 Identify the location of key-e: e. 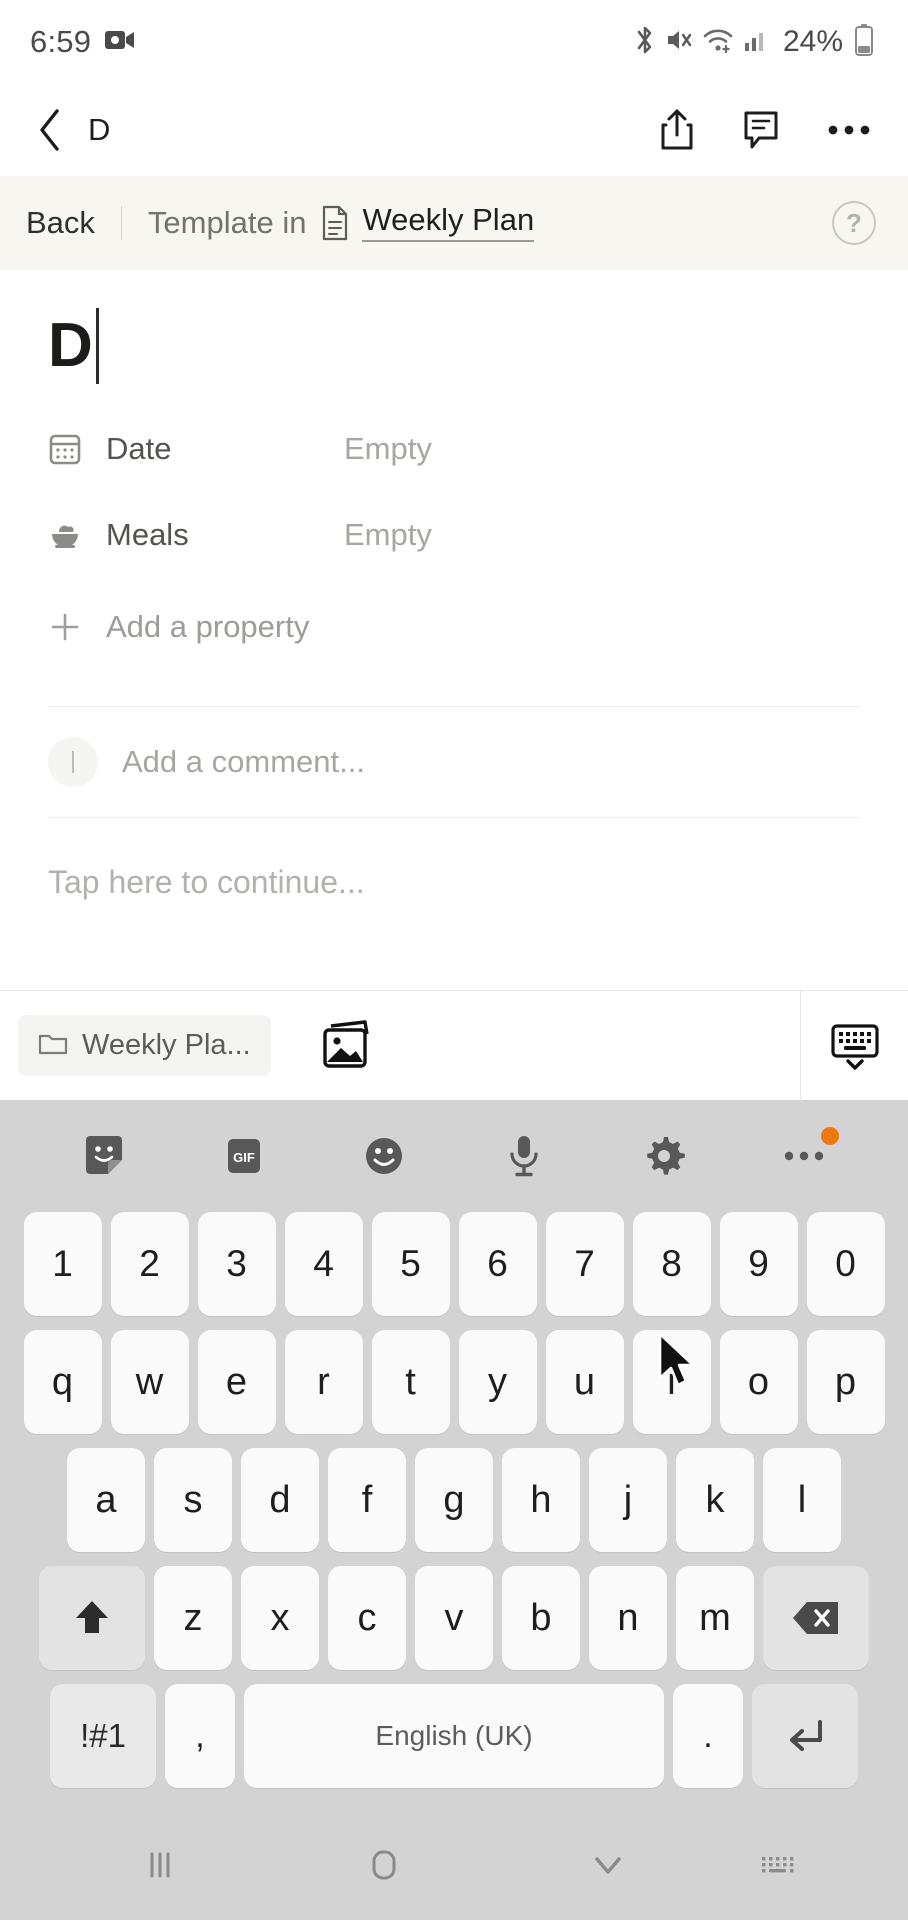
(236, 1382).